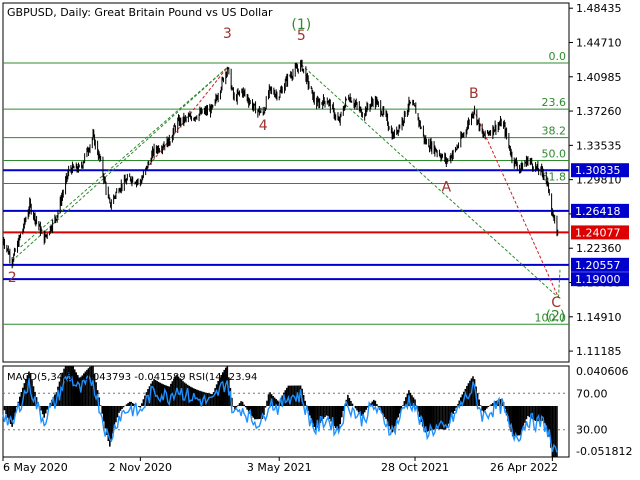 The height and width of the screenshot is (480, 640). I want to click on wave-label: 3, so click(227, 34).